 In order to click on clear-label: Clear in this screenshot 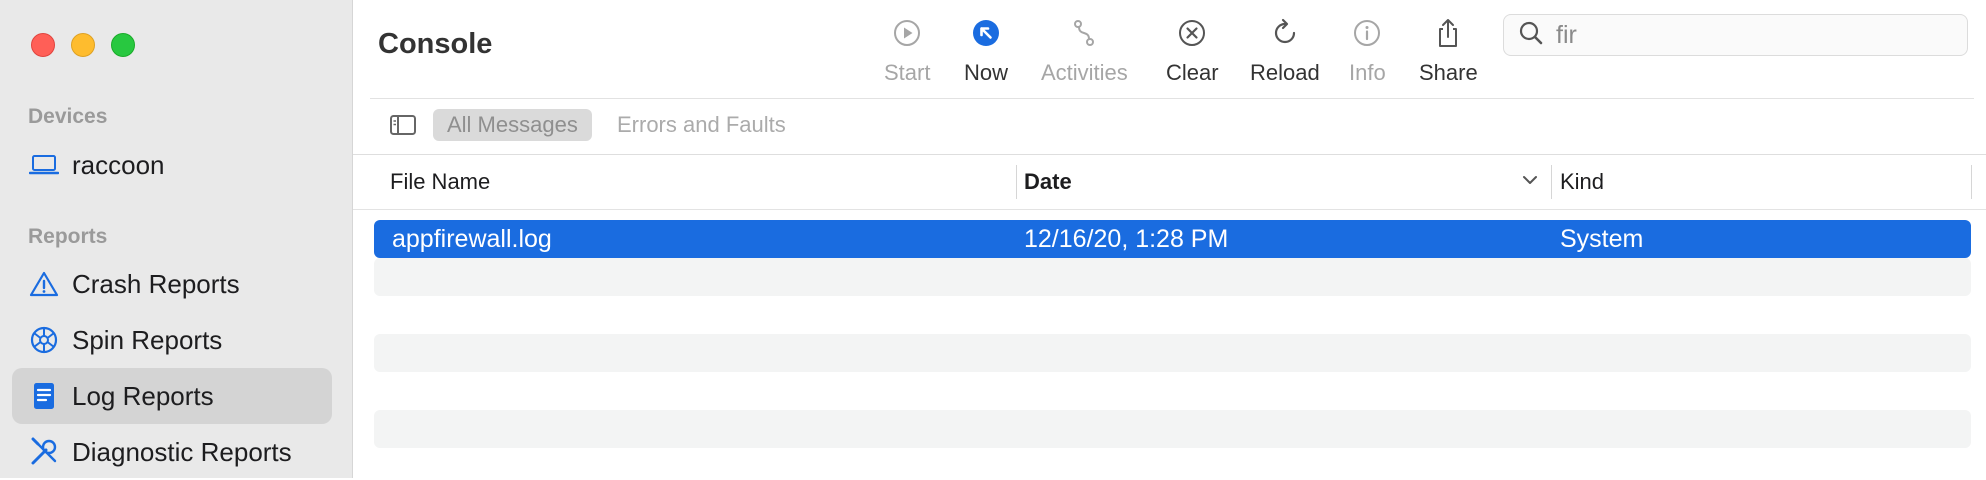, I will do `click(1192, 72)`.